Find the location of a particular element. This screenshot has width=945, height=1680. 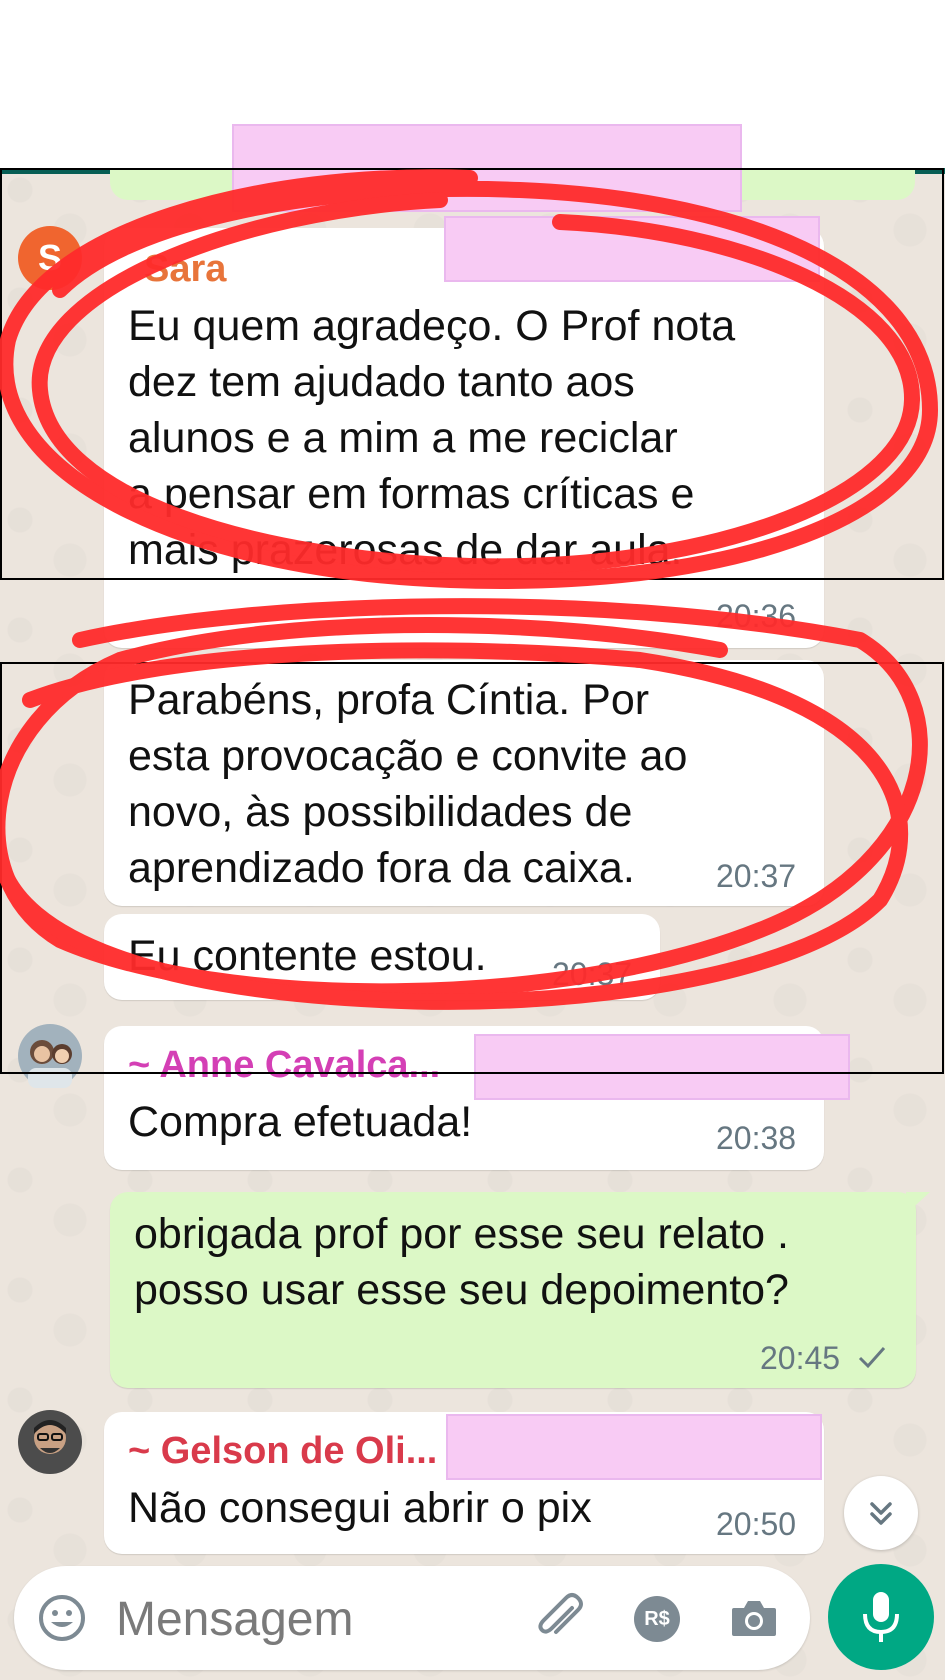

voice-message-button is located at coordinates (881, 1617).